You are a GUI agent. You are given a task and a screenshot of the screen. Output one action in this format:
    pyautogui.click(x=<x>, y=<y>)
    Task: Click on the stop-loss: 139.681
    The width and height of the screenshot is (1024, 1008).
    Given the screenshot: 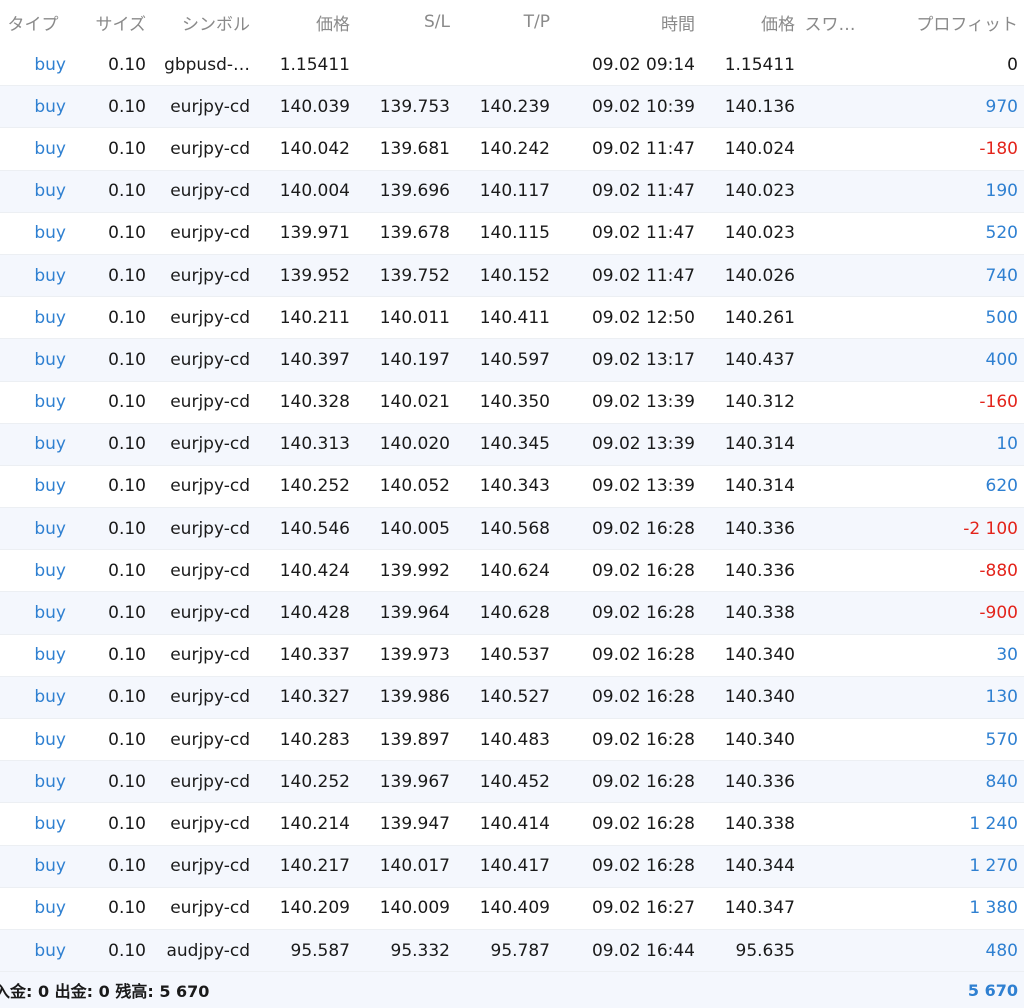 What is the action you would take?
    pyautogui.click(x=414, y=148)
    